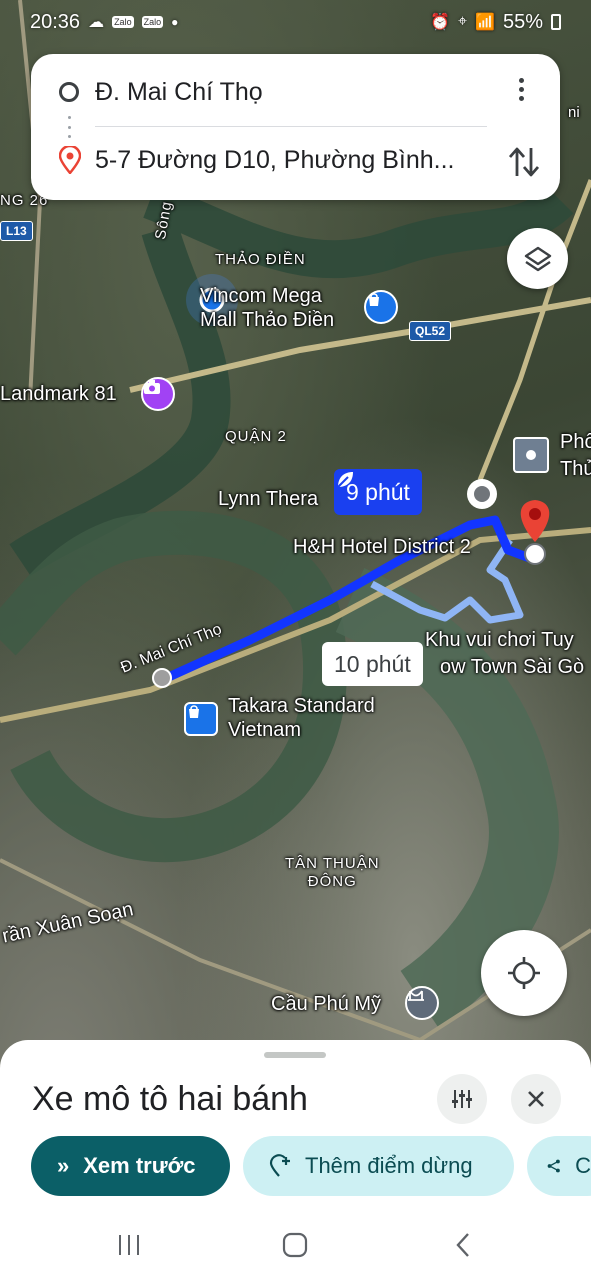 The image size is (591, 1280). I want to click on layers-button, so click(537, 258).